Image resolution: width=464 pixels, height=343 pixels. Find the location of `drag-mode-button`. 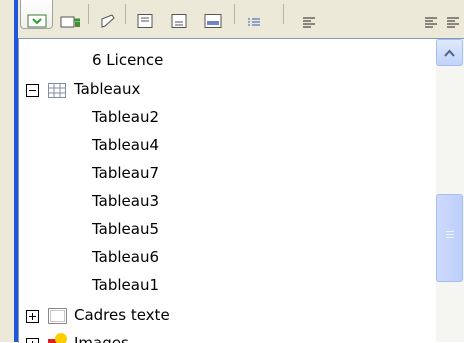

drag-mode-button is located at coordinates (36, 14).